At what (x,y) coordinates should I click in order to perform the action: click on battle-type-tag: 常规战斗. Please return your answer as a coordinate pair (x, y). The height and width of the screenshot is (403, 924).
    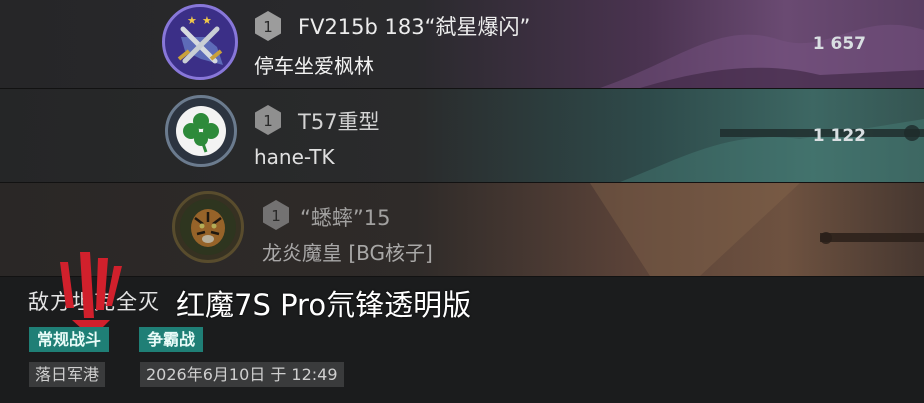
    Looking at the image, I should click on (69, 339).